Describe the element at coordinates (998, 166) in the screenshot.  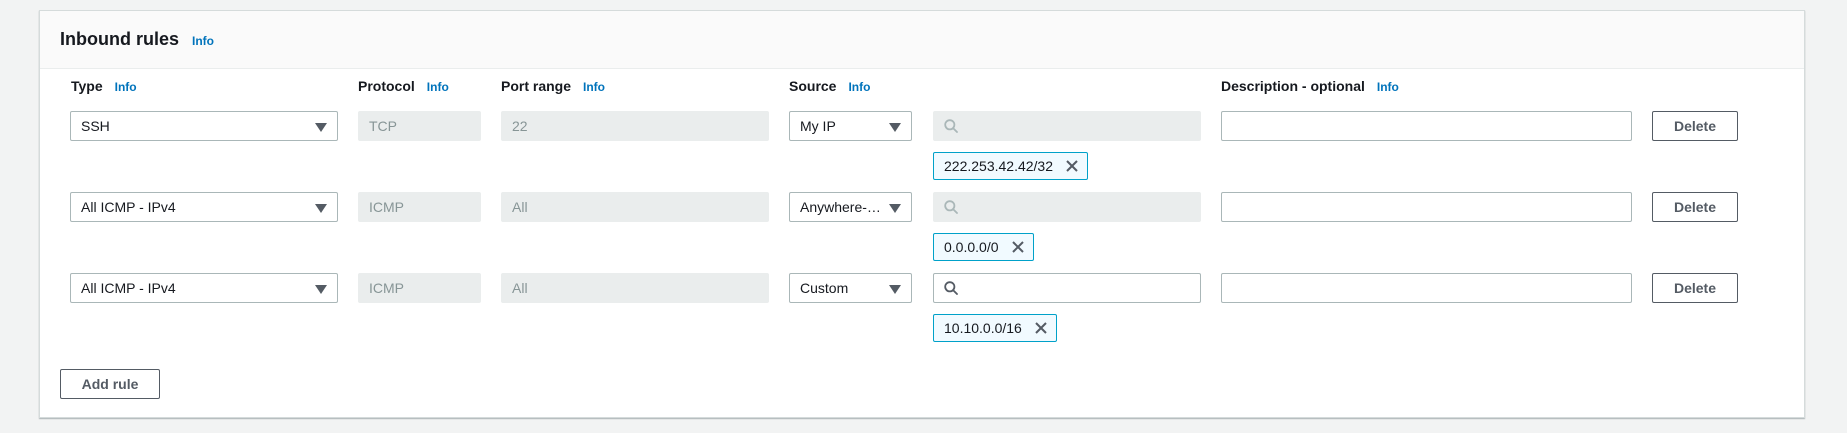
I see `source-token-label: 222.253.42.42/32` at that location.